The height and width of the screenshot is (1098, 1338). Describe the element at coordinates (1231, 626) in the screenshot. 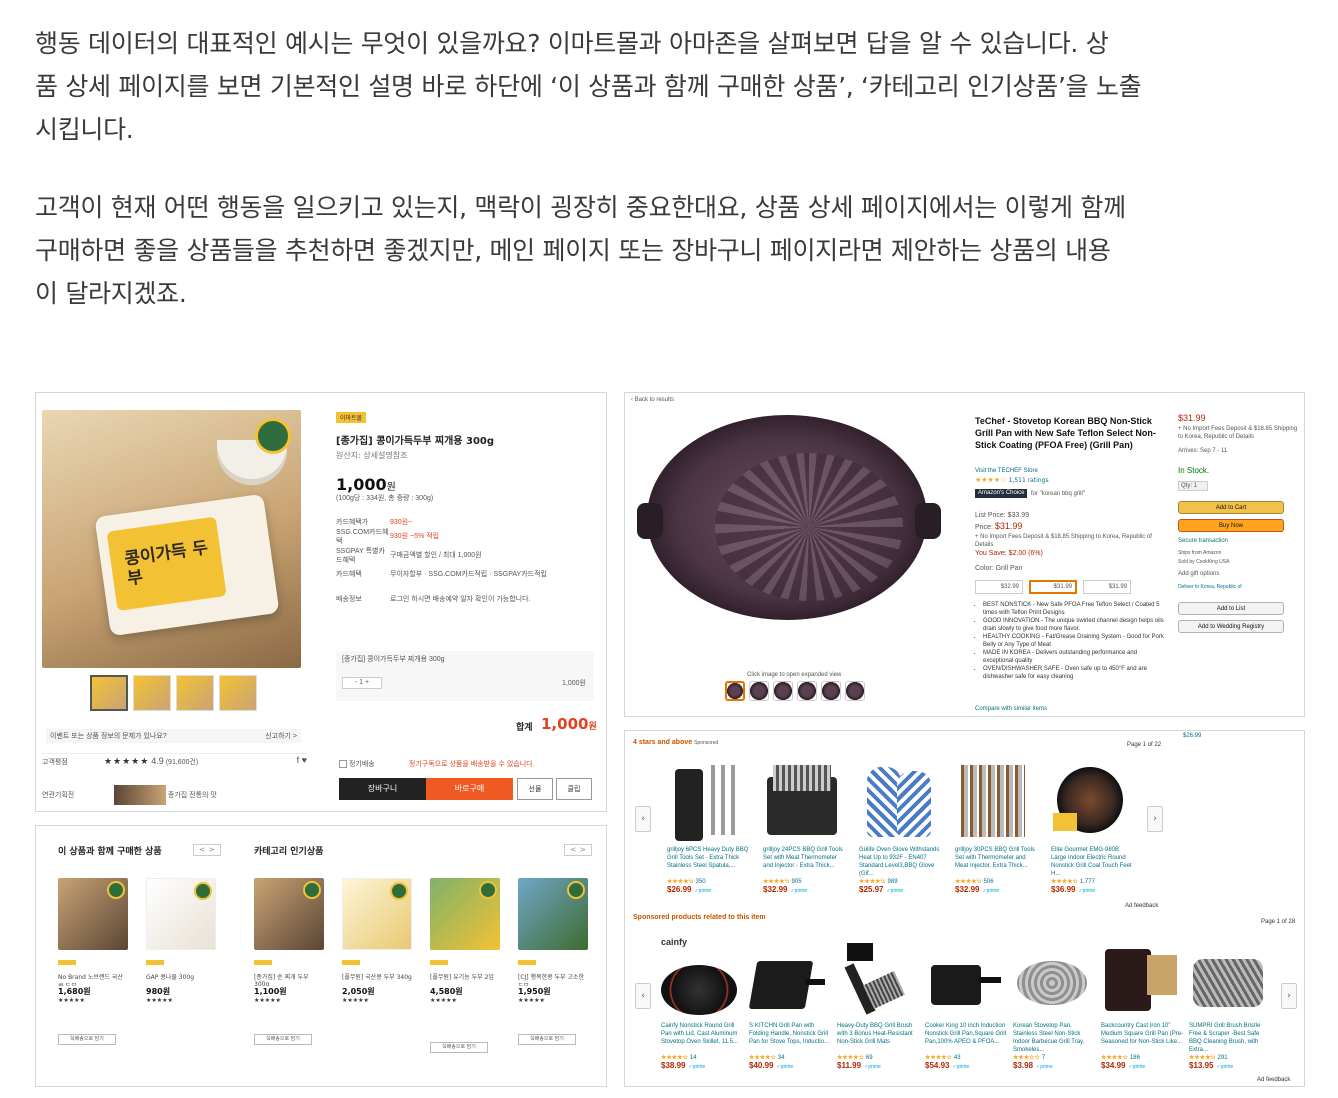

I see `add-to-registry-button: Add to Wedding Registry` at that location.